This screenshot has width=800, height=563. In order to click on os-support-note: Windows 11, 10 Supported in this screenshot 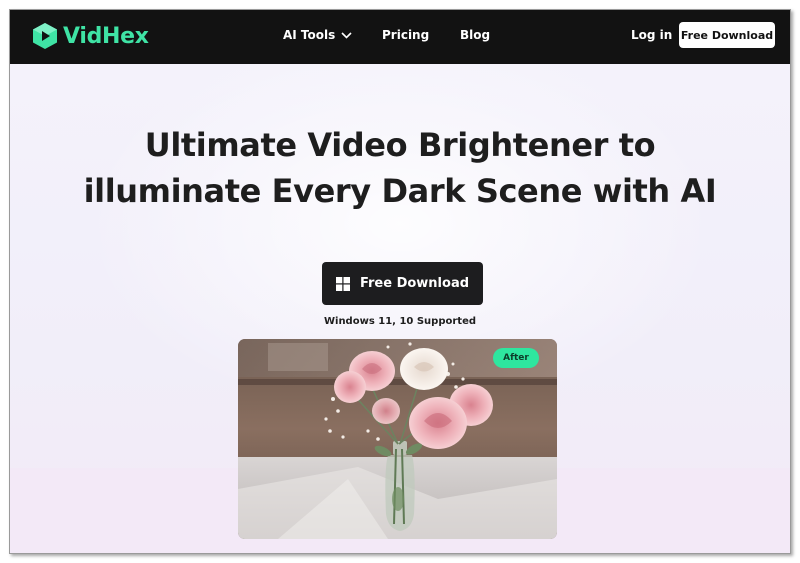, I will do `click(400, 321)`.